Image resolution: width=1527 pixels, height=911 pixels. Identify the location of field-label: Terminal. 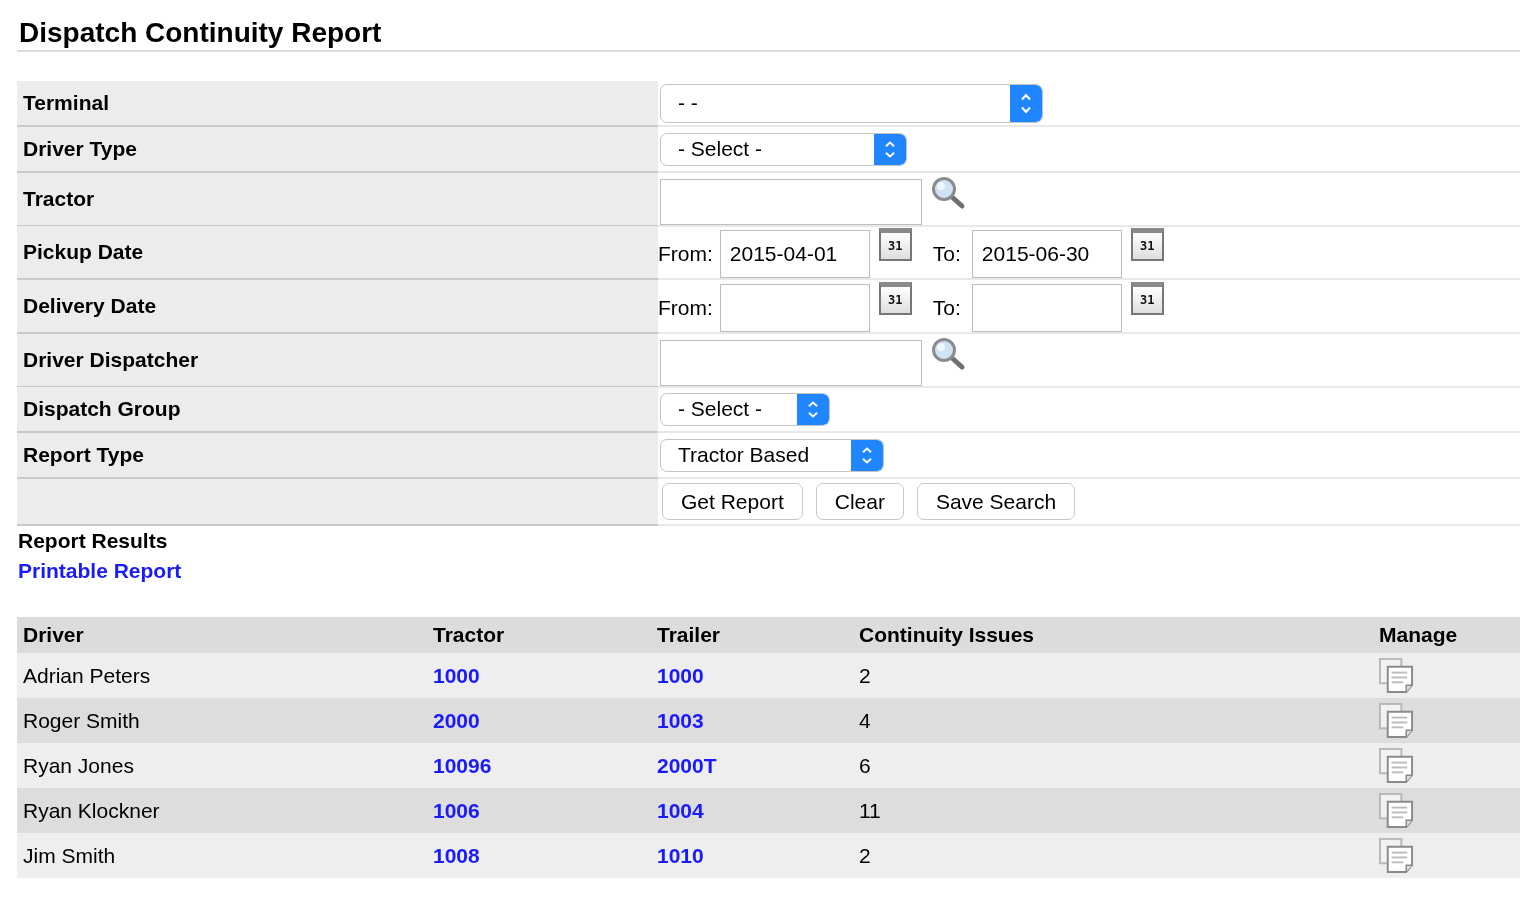
(66, 103).